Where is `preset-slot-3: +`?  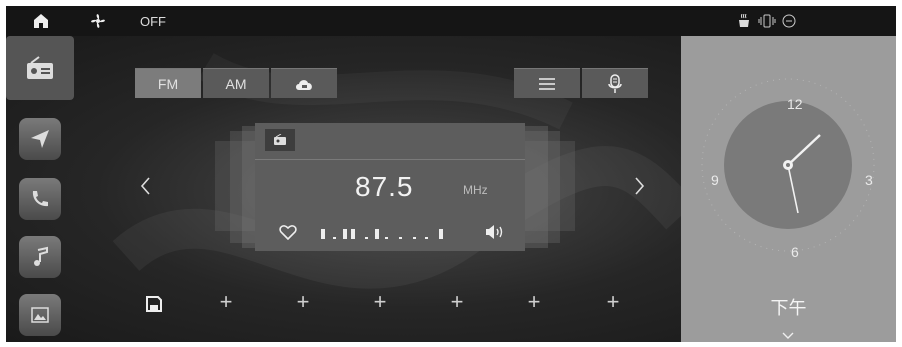 preset-slot-3: + is located at coordinates (380, 302).